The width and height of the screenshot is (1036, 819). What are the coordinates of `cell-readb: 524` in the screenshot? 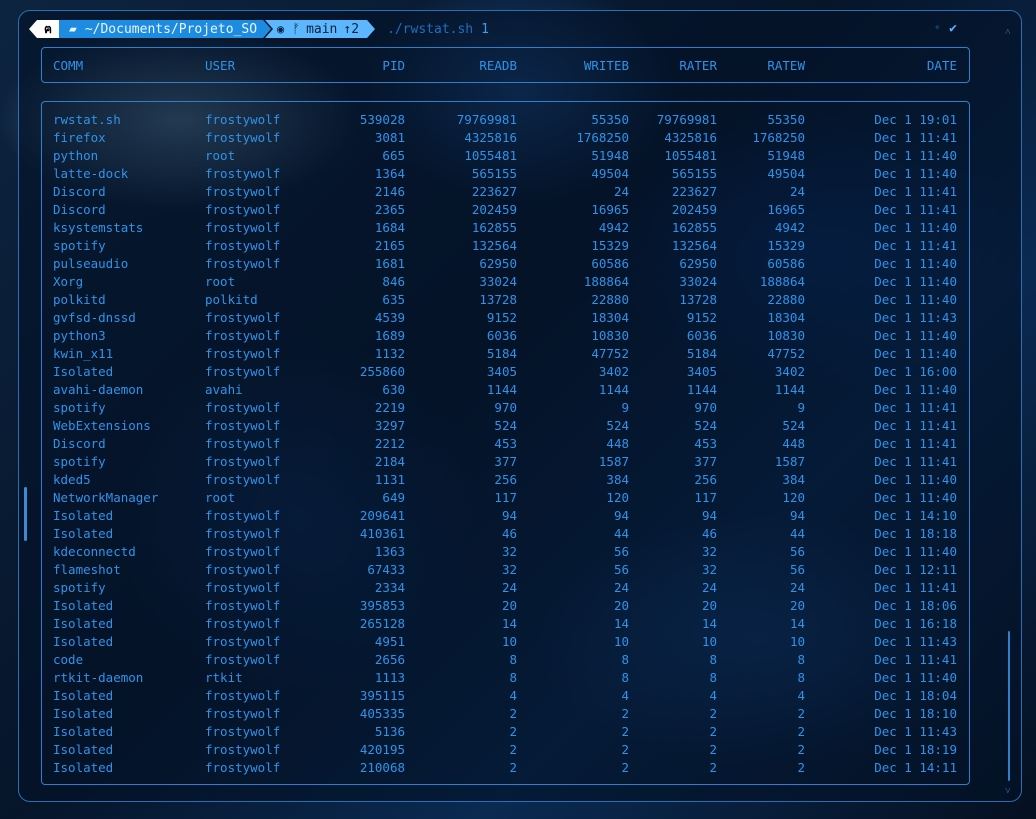 It's located at (505, 425).